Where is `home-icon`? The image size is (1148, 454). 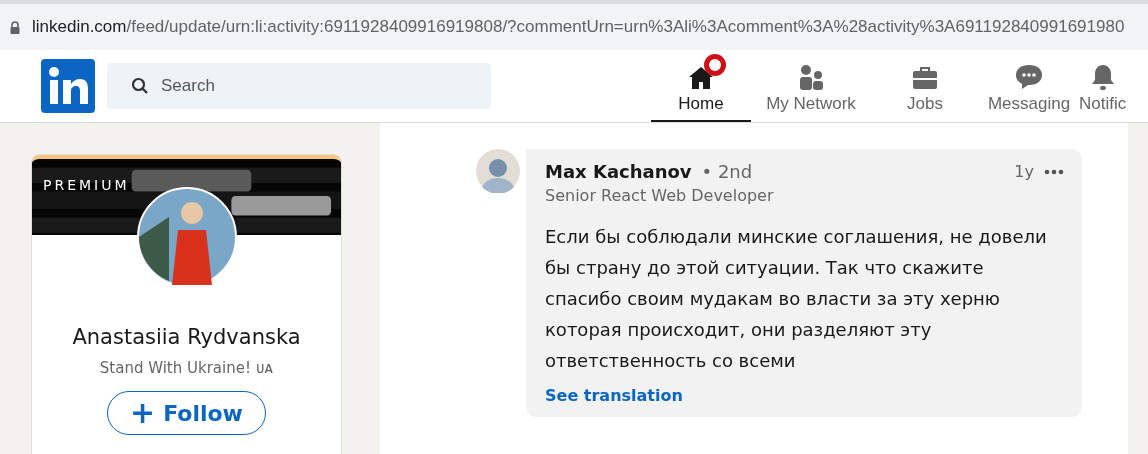
home-icon is located at coordinates (701, 78).